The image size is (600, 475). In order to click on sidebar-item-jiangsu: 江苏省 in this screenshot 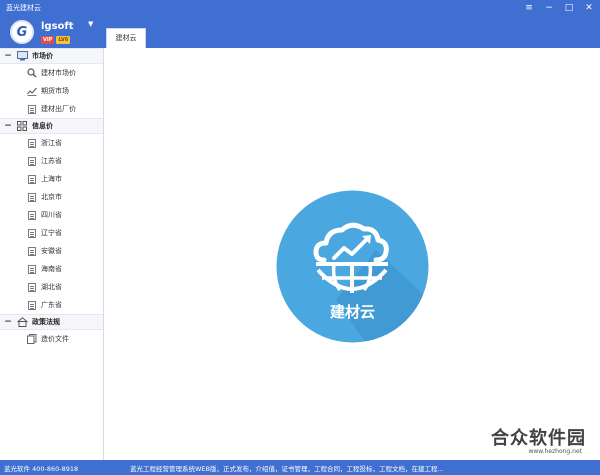, I will do `click(51, 161)`.